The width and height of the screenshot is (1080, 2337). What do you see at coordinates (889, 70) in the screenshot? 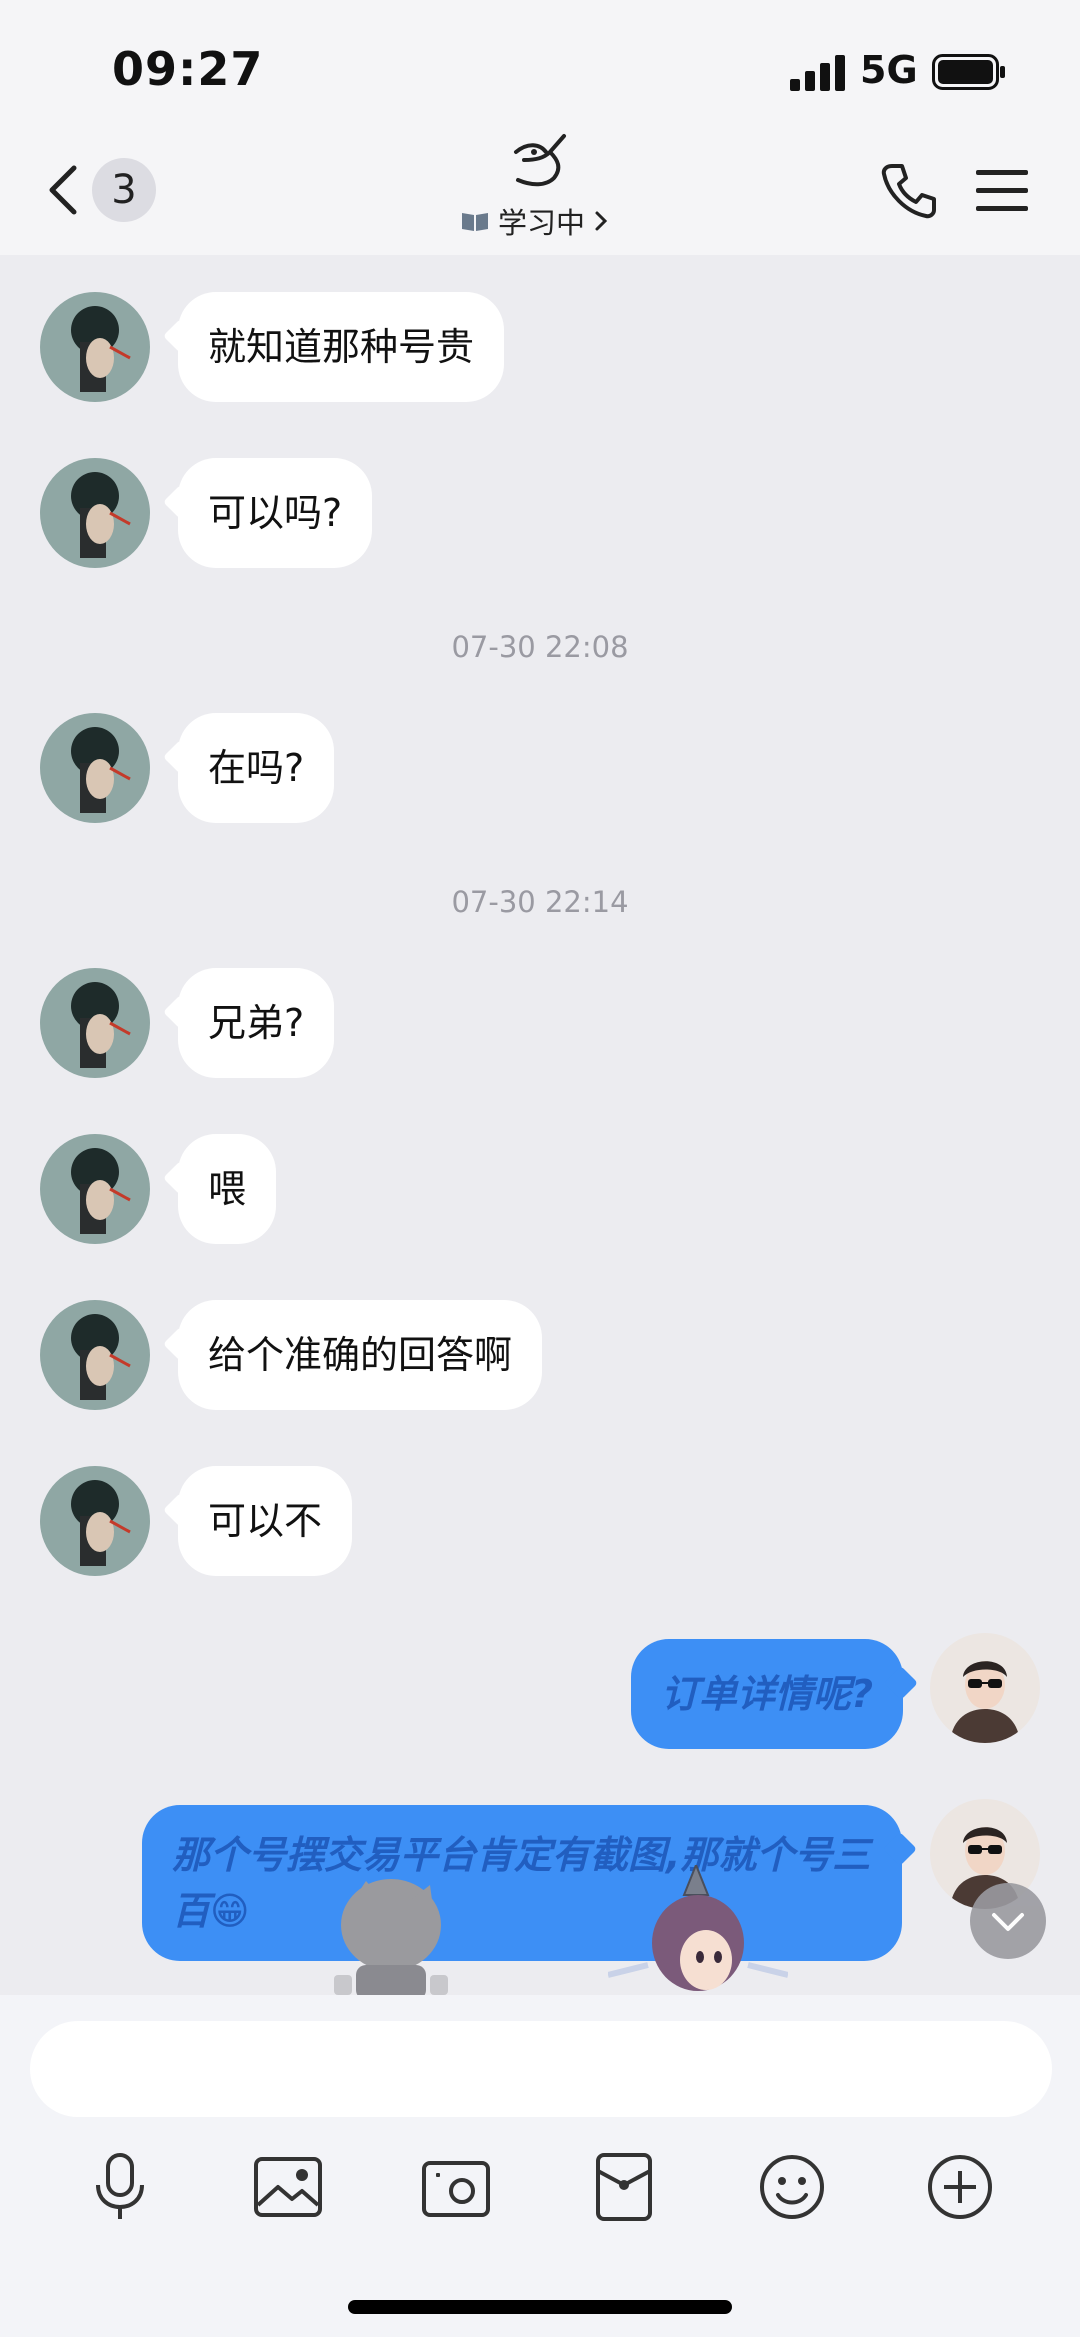
I see `network-type: 5G` at bounding box center [889, 70].